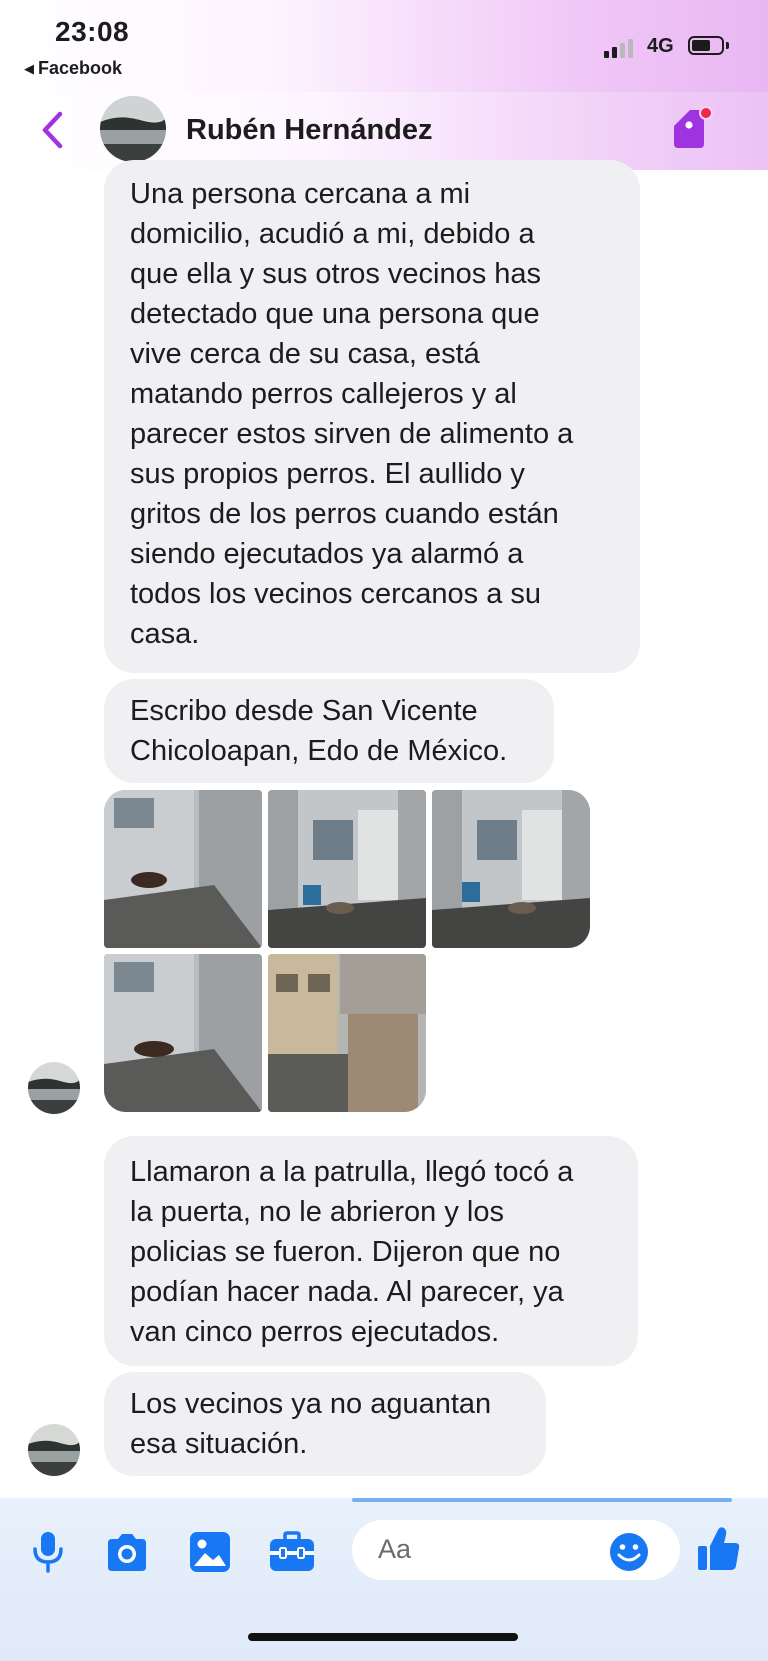 The height and width of the screenshot is (1661, 768). I want to click on message-line: van cinco perros ejecutados., so click(315, 1332).